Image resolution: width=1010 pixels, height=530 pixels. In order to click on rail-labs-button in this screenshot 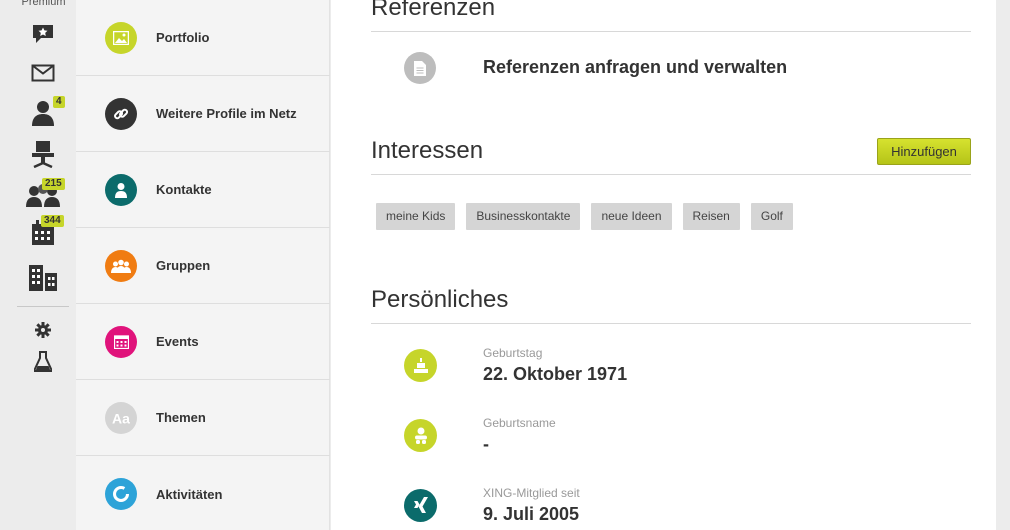, I will do `click(43, 362)`.